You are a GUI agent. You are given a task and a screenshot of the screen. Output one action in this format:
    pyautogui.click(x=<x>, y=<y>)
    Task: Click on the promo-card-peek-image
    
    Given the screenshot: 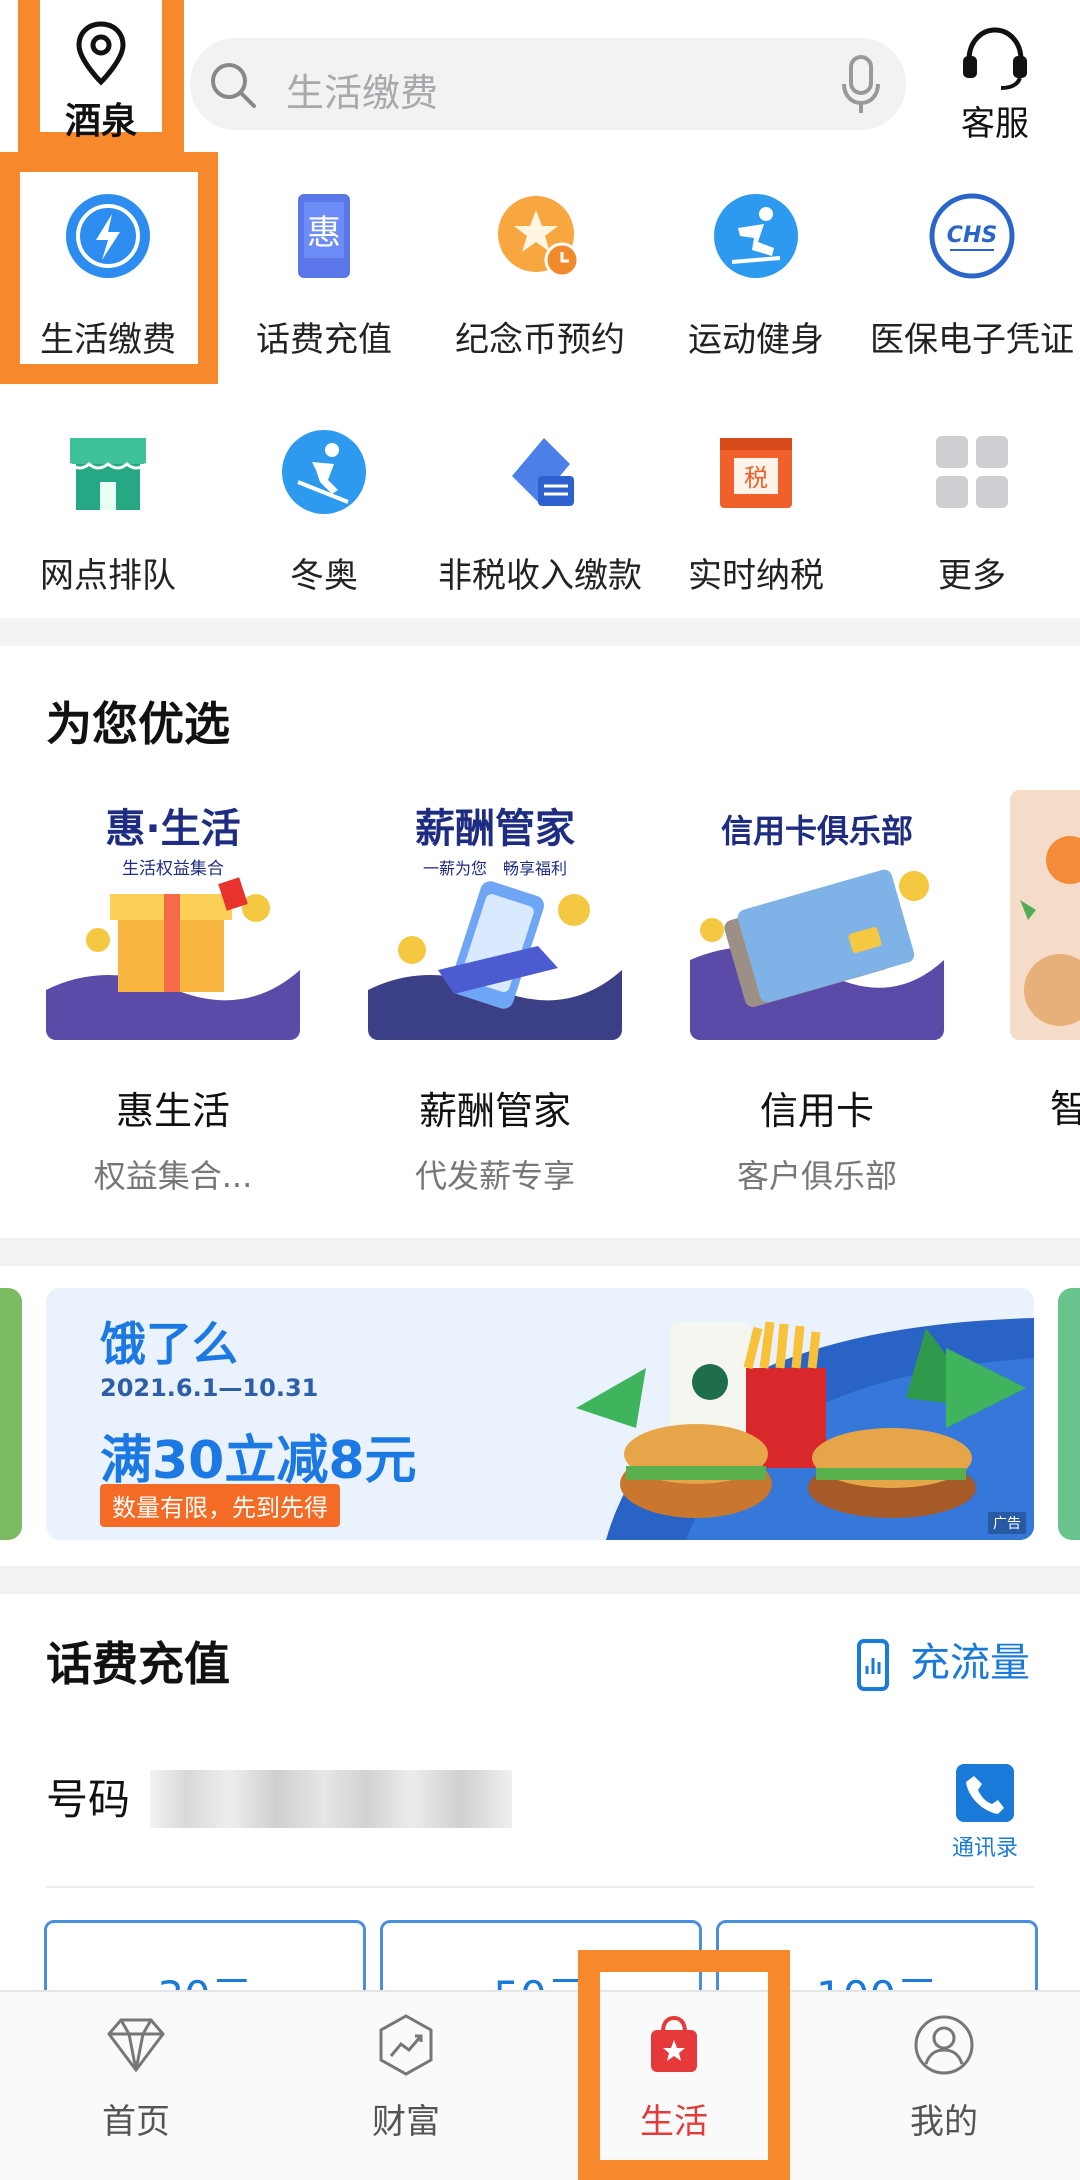 What is the action you would take?
    pyautogui.click(x=1045, y=915)
    